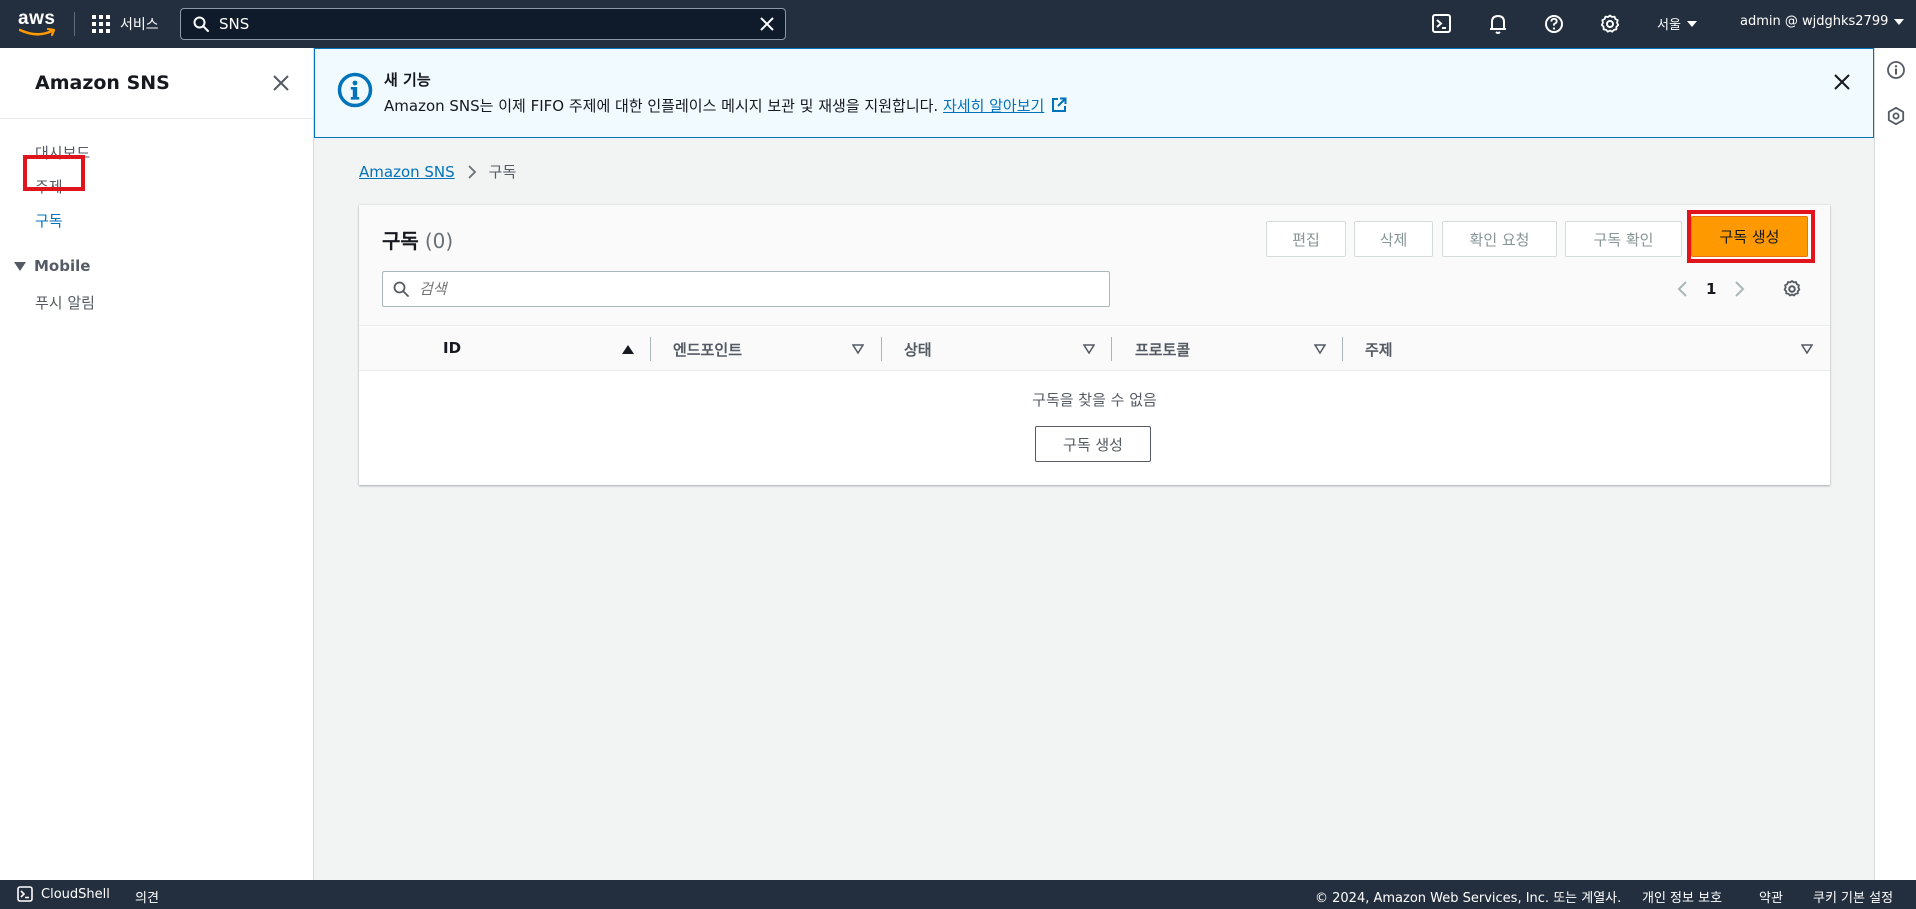 This screenshot has height=909, width=1916. What do you see at coordinates (1896, 70) in the screenshot?
I see `info-panel-icon` at bounding box center [1896, 70].